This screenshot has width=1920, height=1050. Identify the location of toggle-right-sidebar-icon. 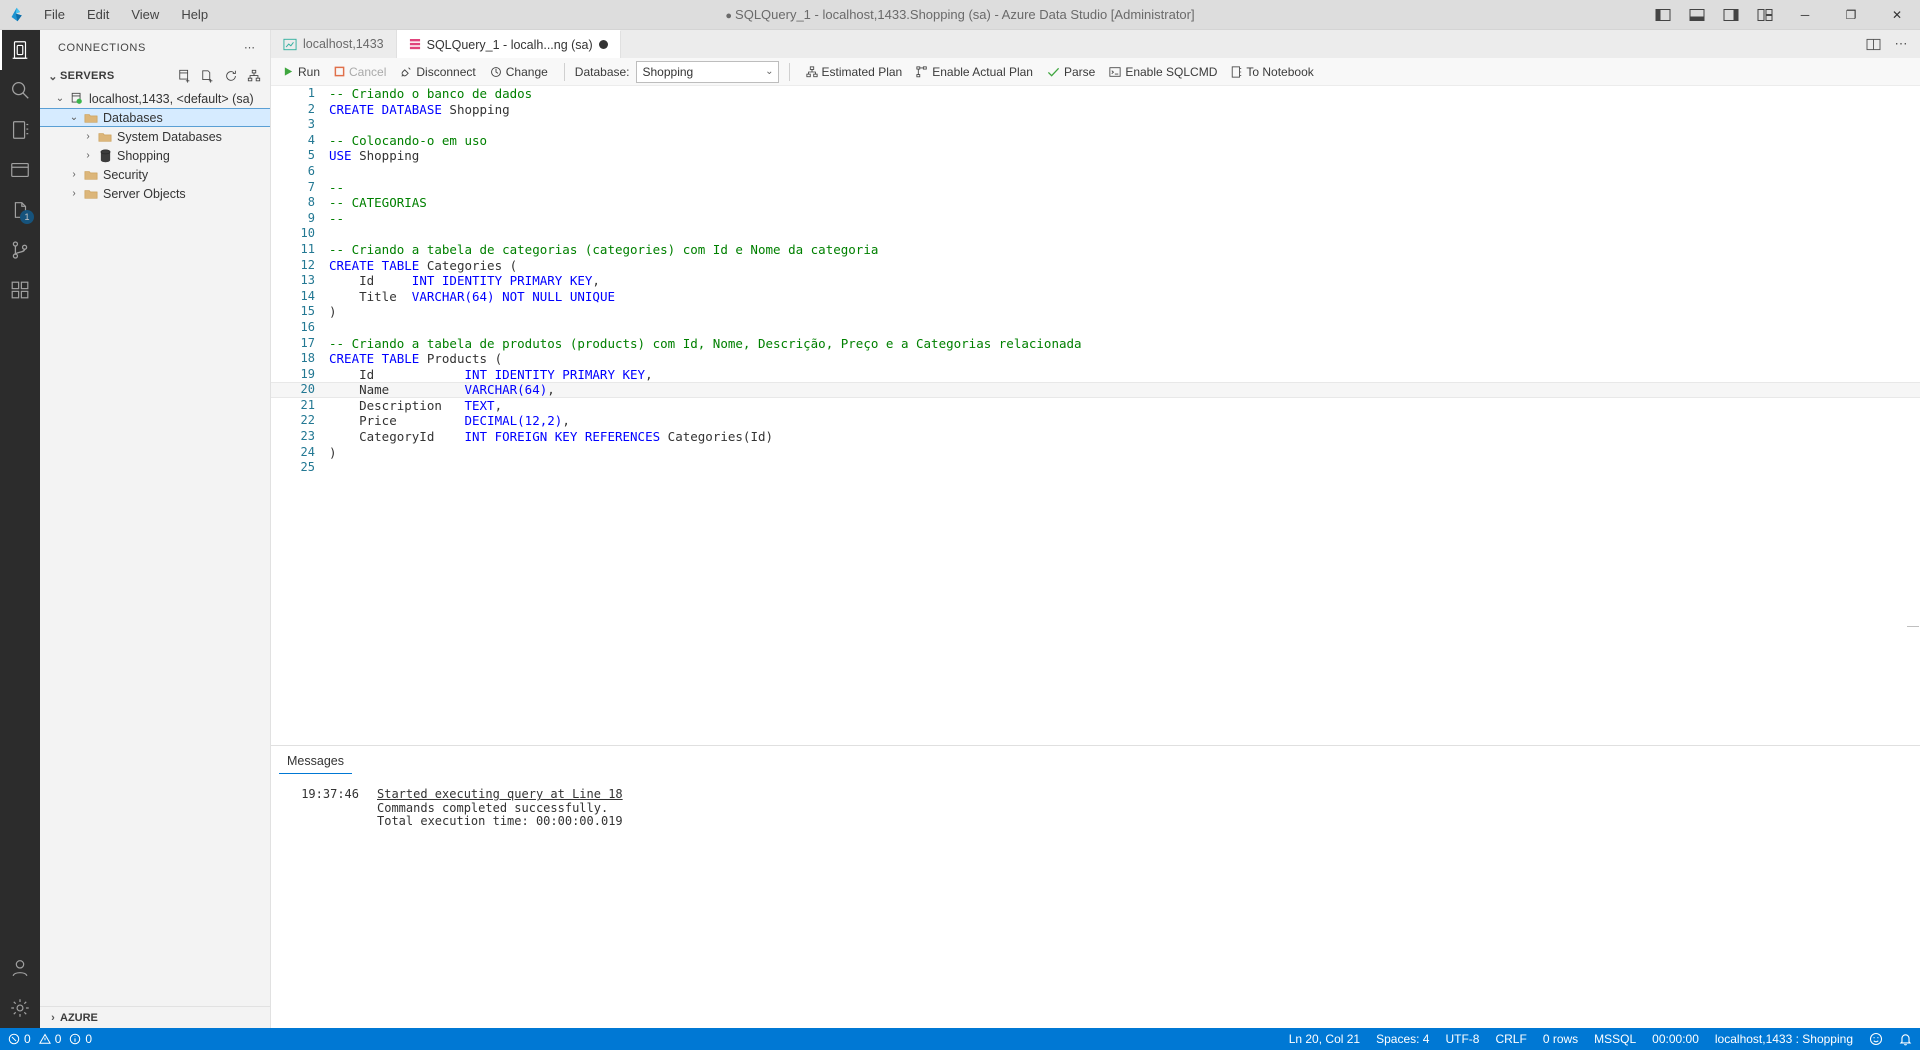
(1731, 15).